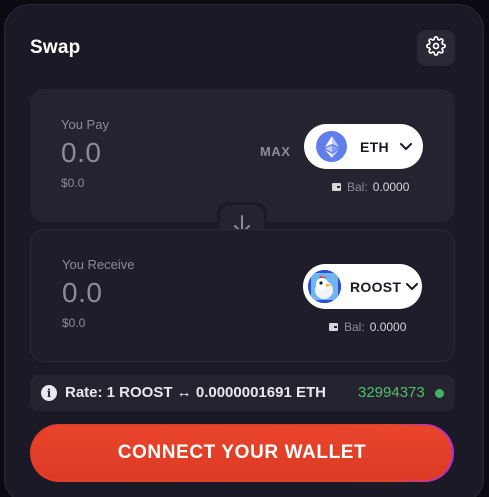 The height and width of the screenshot is (497, 489). What do you see at coordinates (357, 187) in the screenshot?
I see `pay-balance-label: Bal:` at bounding box center [357, 187].